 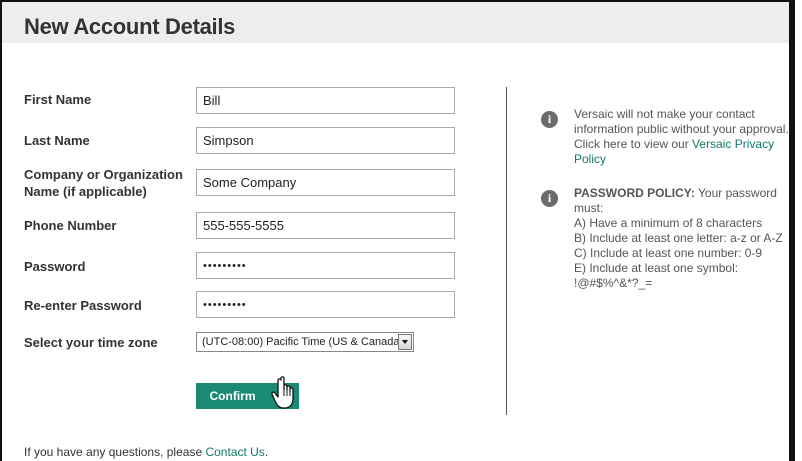 What do you see at coordinates (325, 265) in the screenshot?
I see `password-input` at bounding box center [325, 265].